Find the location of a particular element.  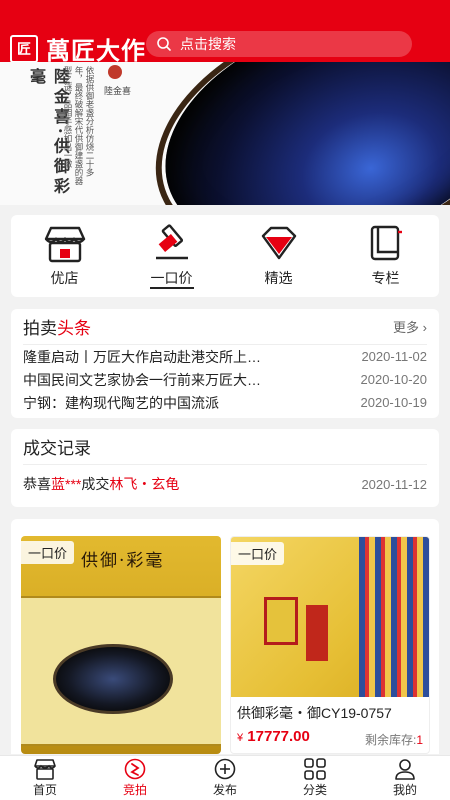

news-title: 拍卖头条 is located at coordinates (57, 326).